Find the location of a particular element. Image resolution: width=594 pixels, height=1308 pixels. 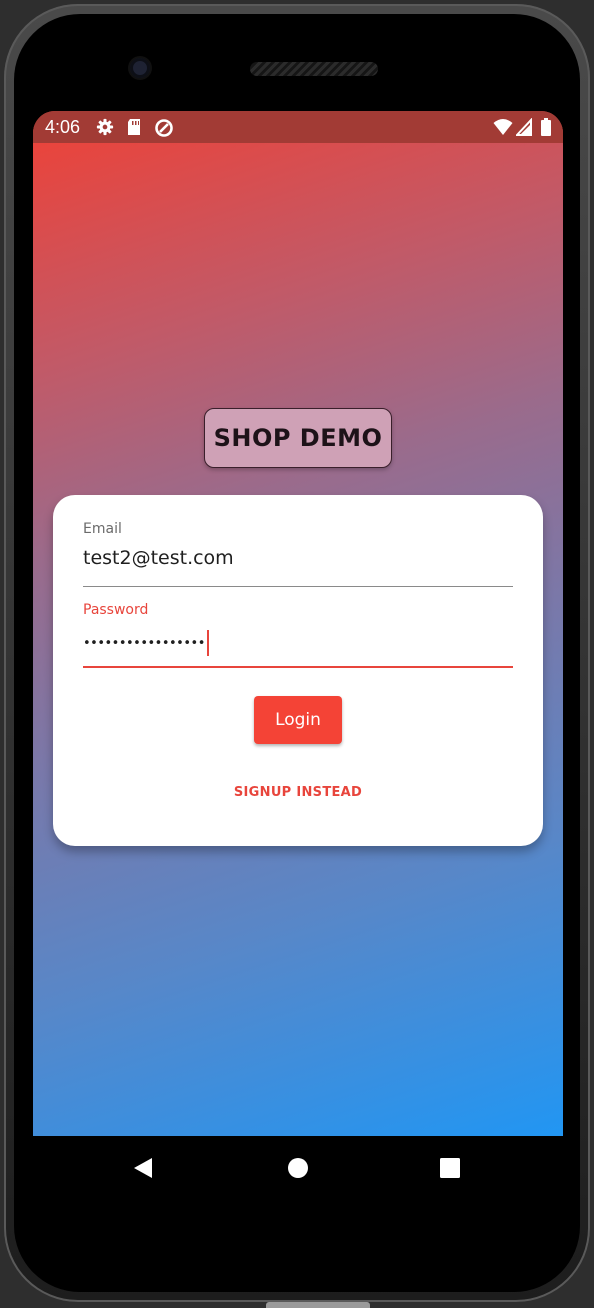

emulator-handle is located at coordinates (318, 1305).